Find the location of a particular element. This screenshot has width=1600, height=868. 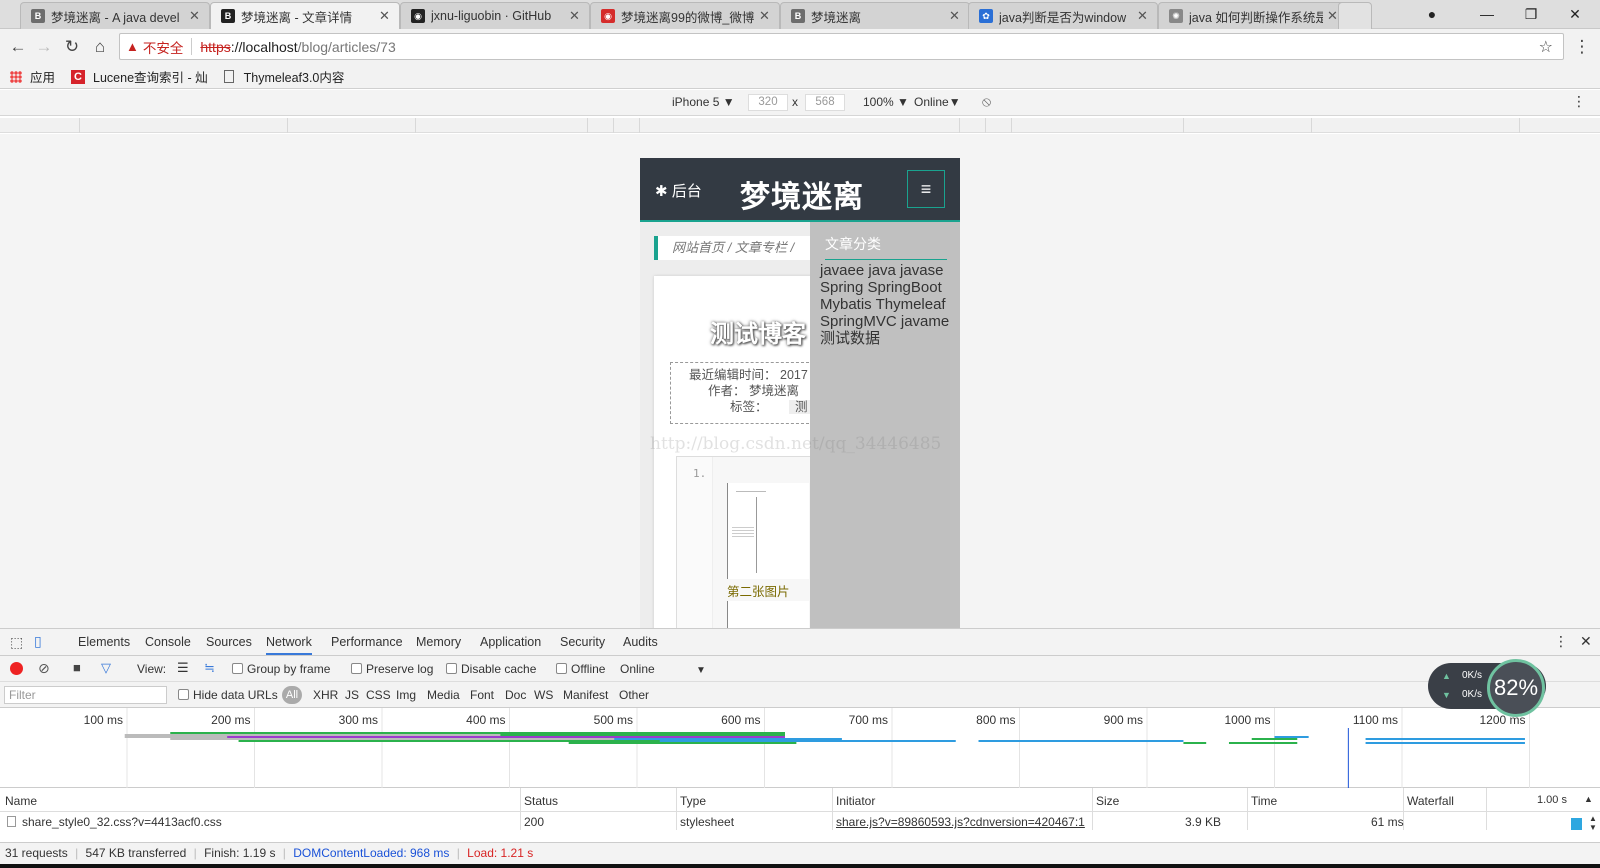

devtools-tab-network: Network is located at coordinates (289, 645).